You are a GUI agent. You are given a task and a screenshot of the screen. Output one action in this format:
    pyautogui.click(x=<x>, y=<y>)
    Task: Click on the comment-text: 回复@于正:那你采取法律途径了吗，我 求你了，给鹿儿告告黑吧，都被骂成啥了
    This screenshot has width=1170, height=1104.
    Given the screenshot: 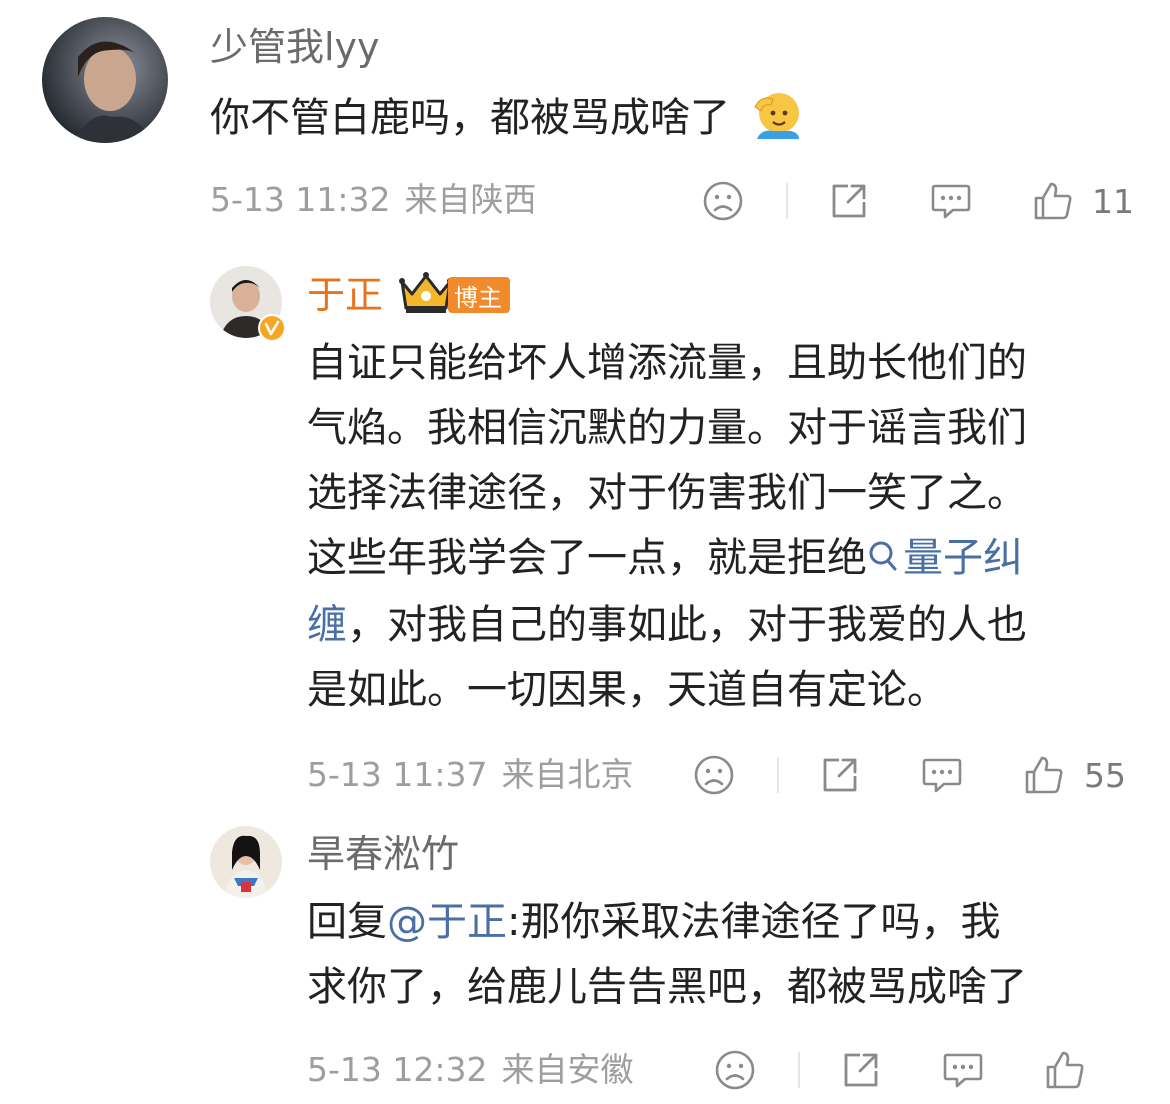 What is the action you would take?
    pyautogui.click(x=717, y=955)
    